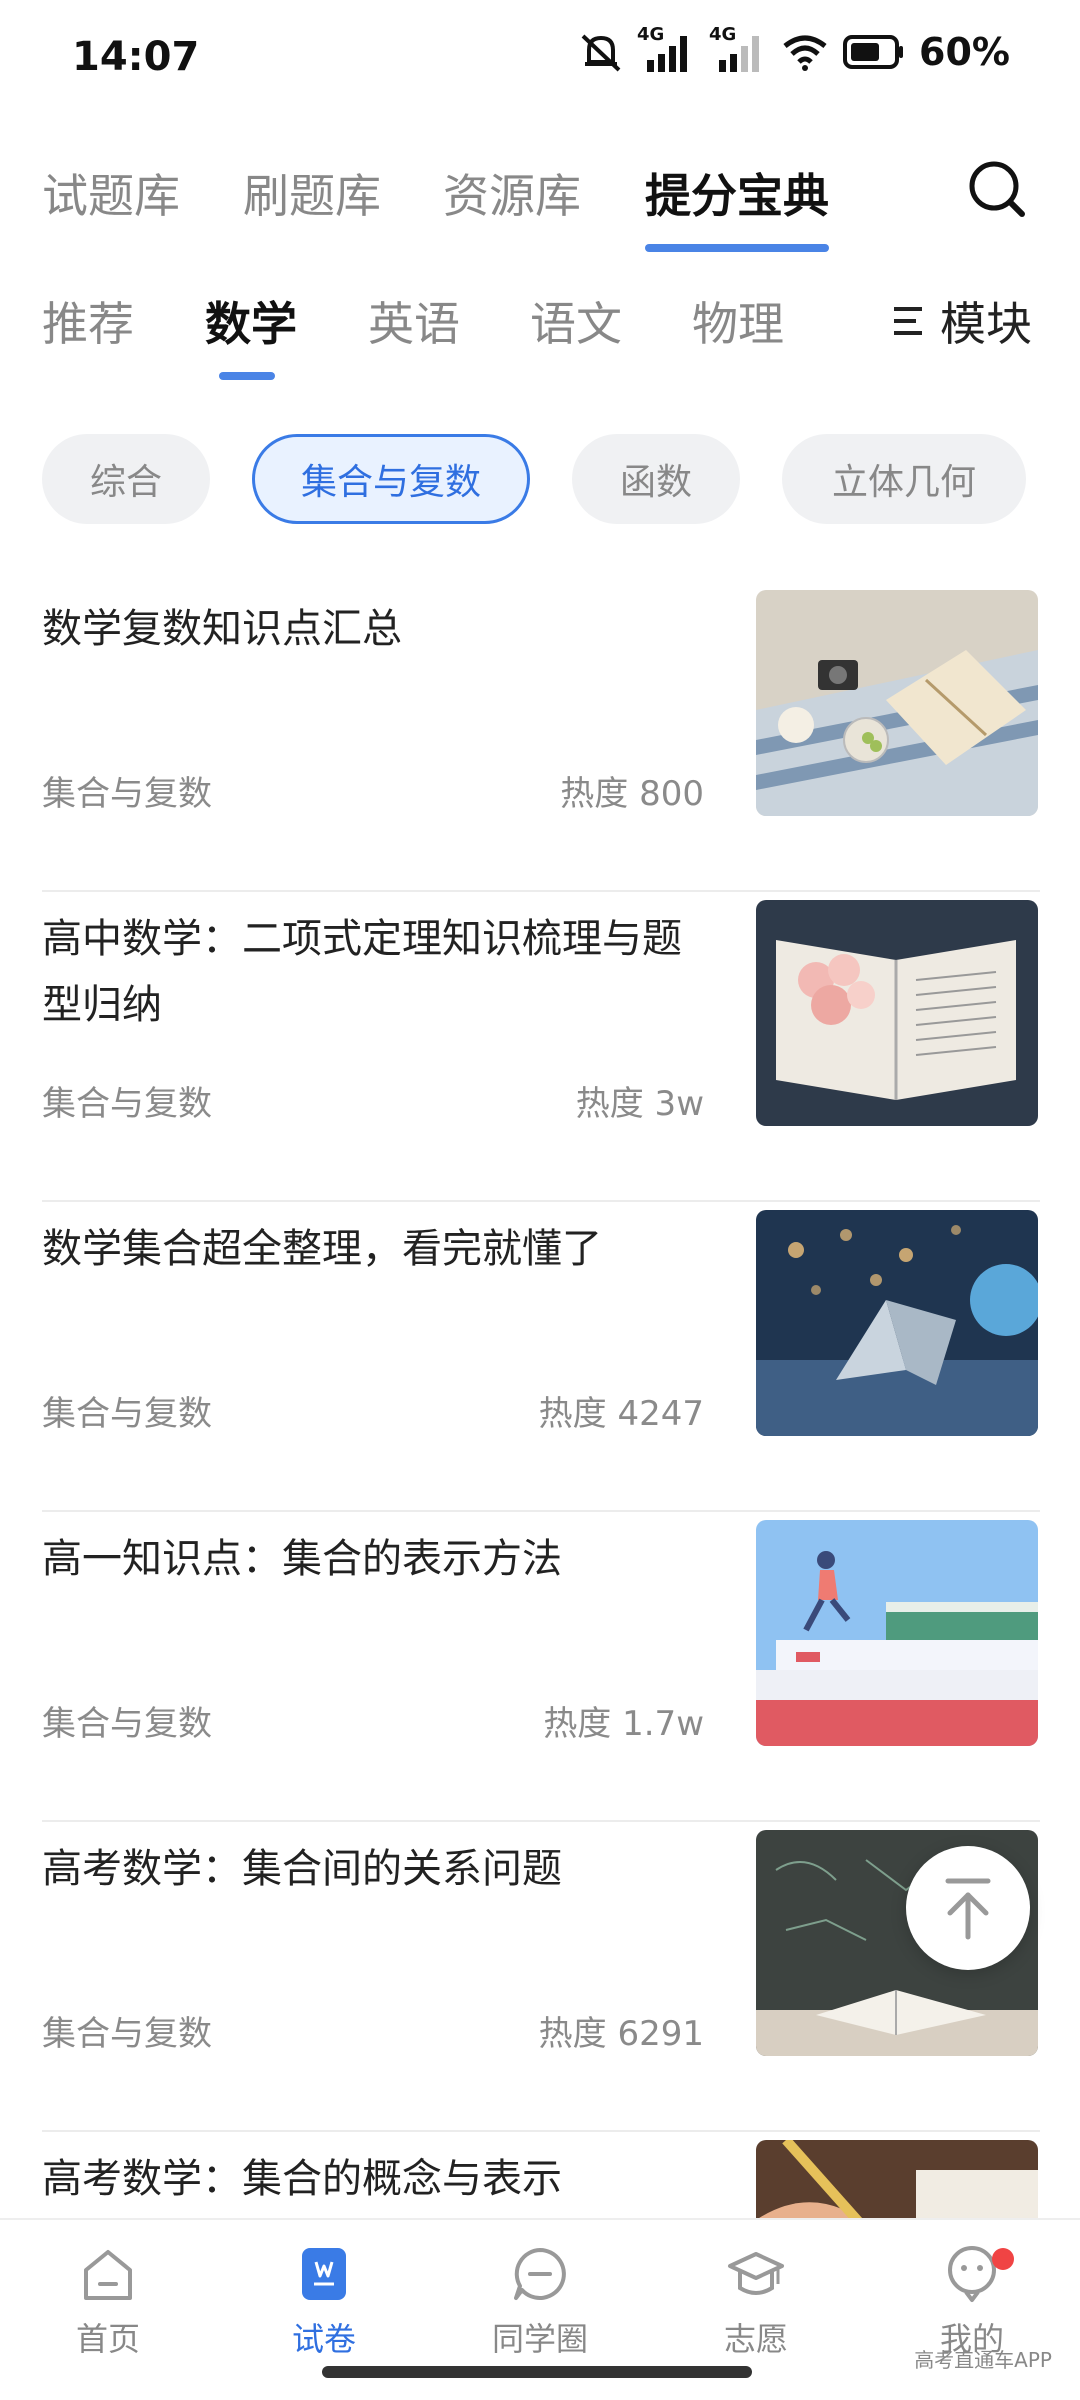 The image size is (1080, 2400). I want to click on chip-solid-geometry: 立体几何, so click(904, 479).